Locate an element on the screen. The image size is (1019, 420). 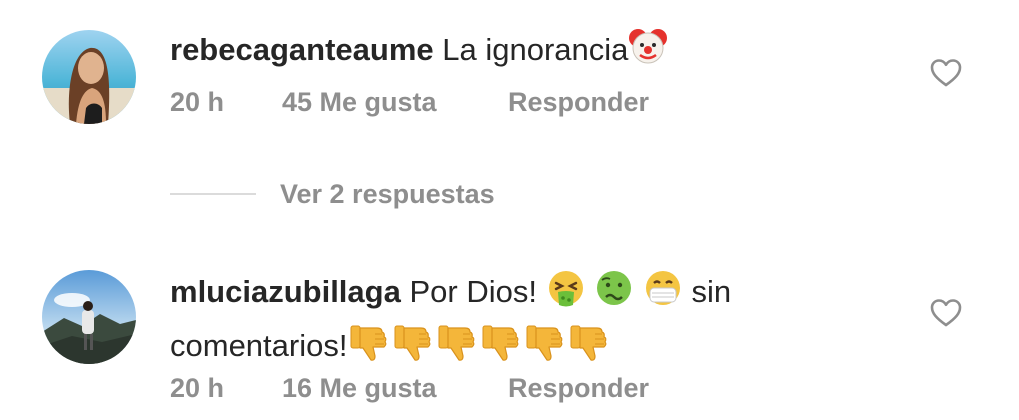
view-replies-button: Ver 2 respuestas is located at coordinates (332, 194).